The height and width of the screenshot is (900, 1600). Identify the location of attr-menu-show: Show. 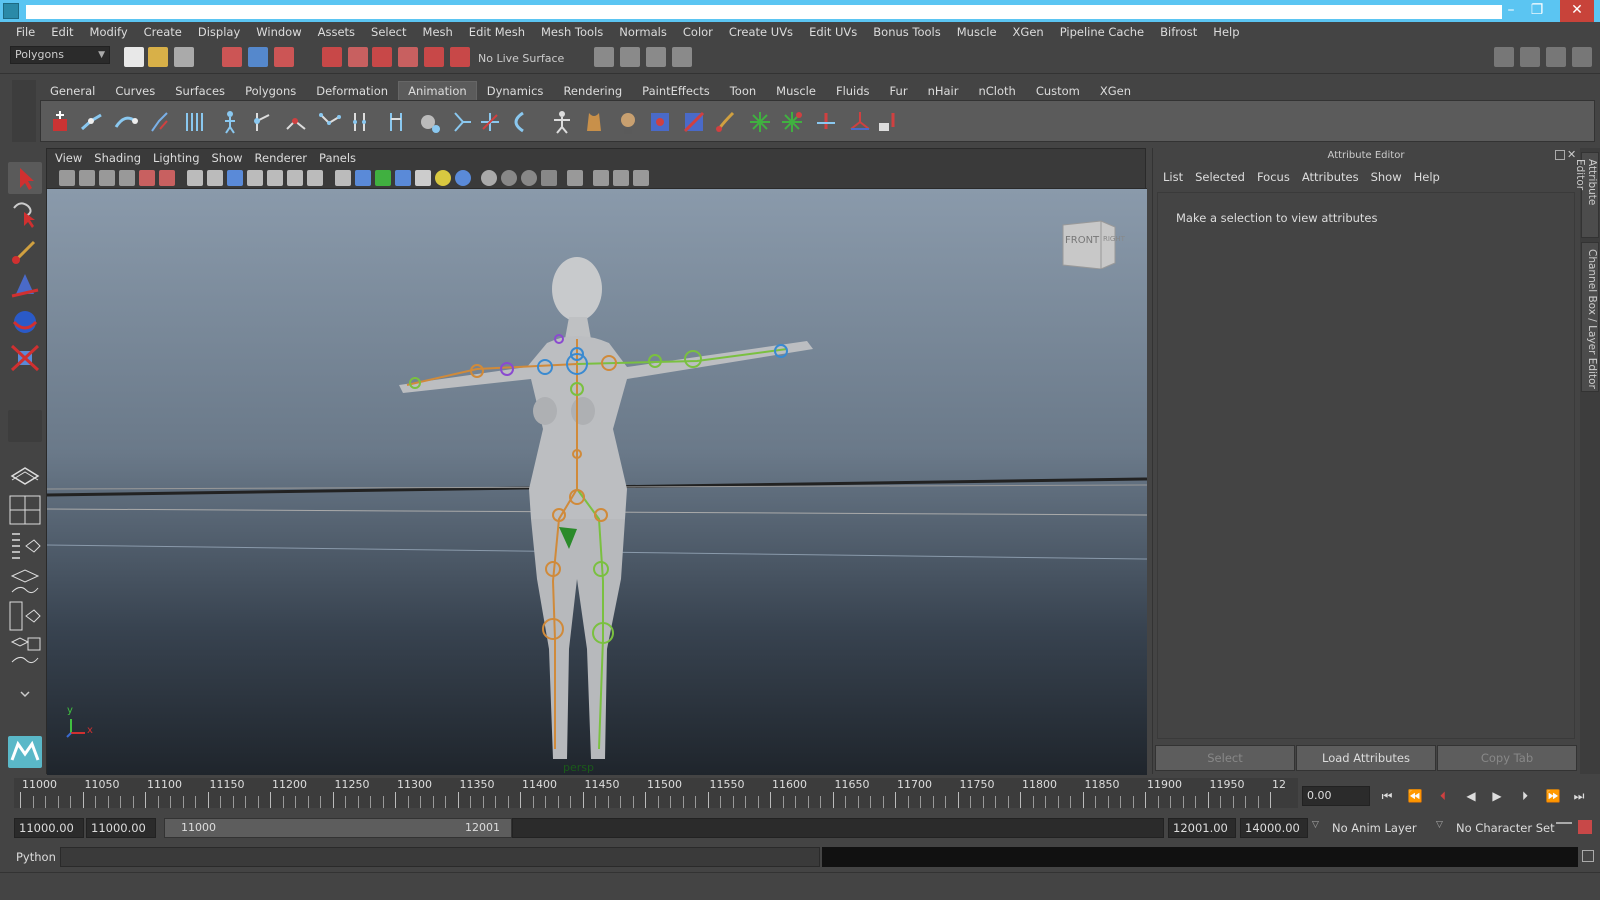
(1386, 177).